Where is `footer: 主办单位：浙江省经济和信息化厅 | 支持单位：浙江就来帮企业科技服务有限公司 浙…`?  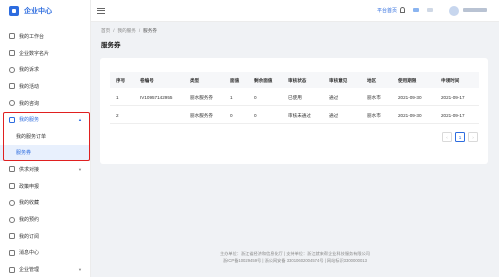
footer: 主办单位：浙江省经济和信息化厅 | 支持单位：浙江就来帮企业科技服务有限公司 浙… is located at coordinates (295, 257).